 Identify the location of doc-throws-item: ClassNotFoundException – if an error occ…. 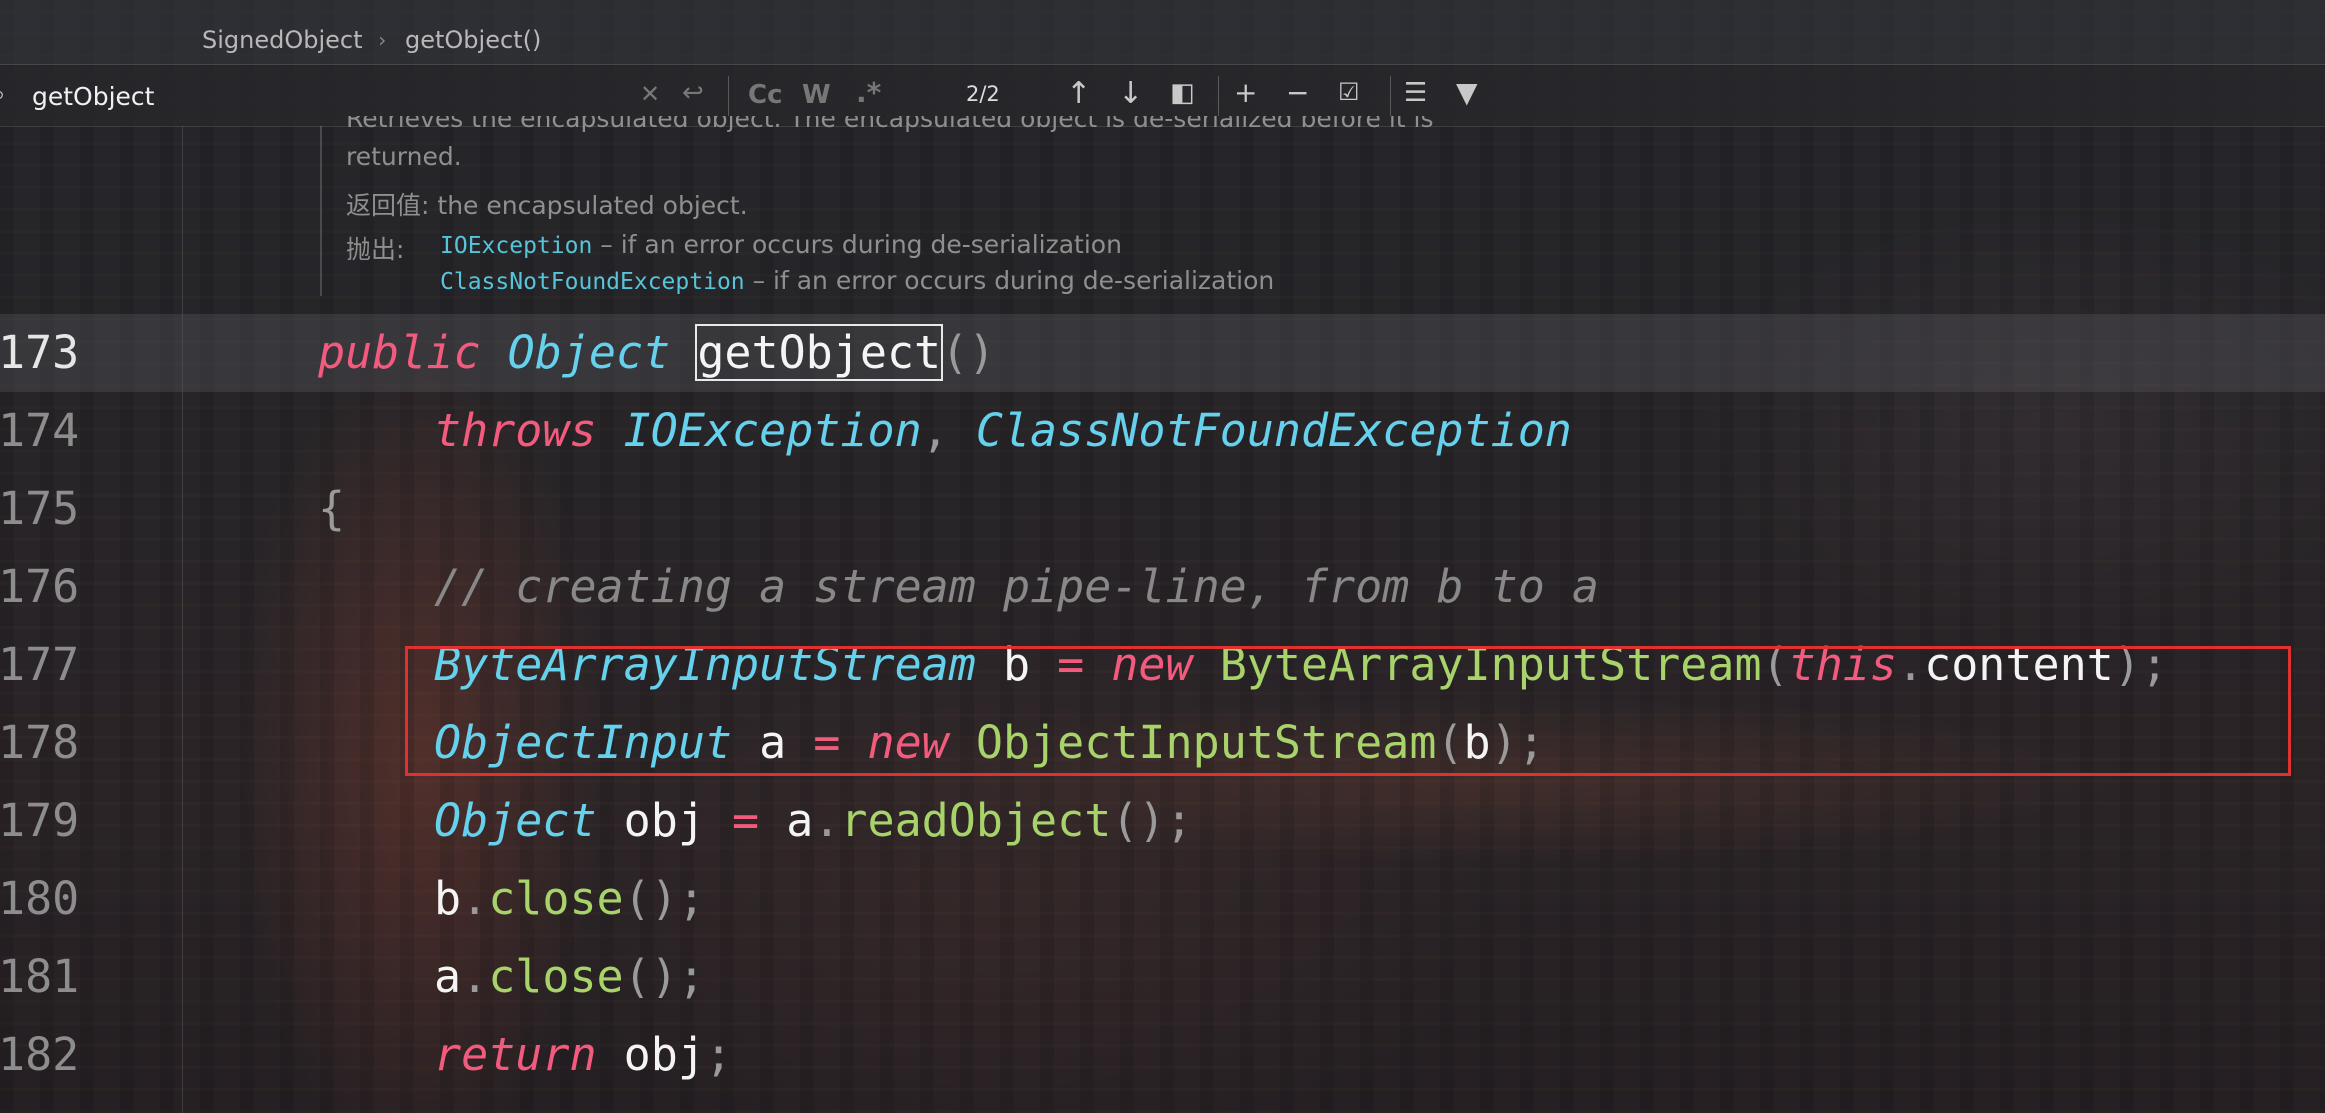
(857, 280).